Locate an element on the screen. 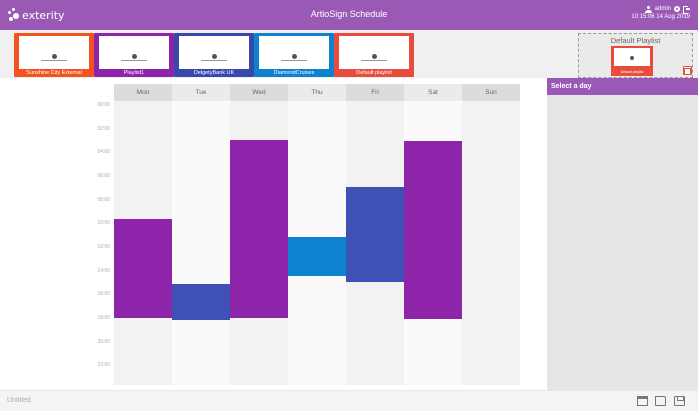 The height and width of the screenshot is (411, 698). day-header-mon: Mon is located at coordinates (143, 92).